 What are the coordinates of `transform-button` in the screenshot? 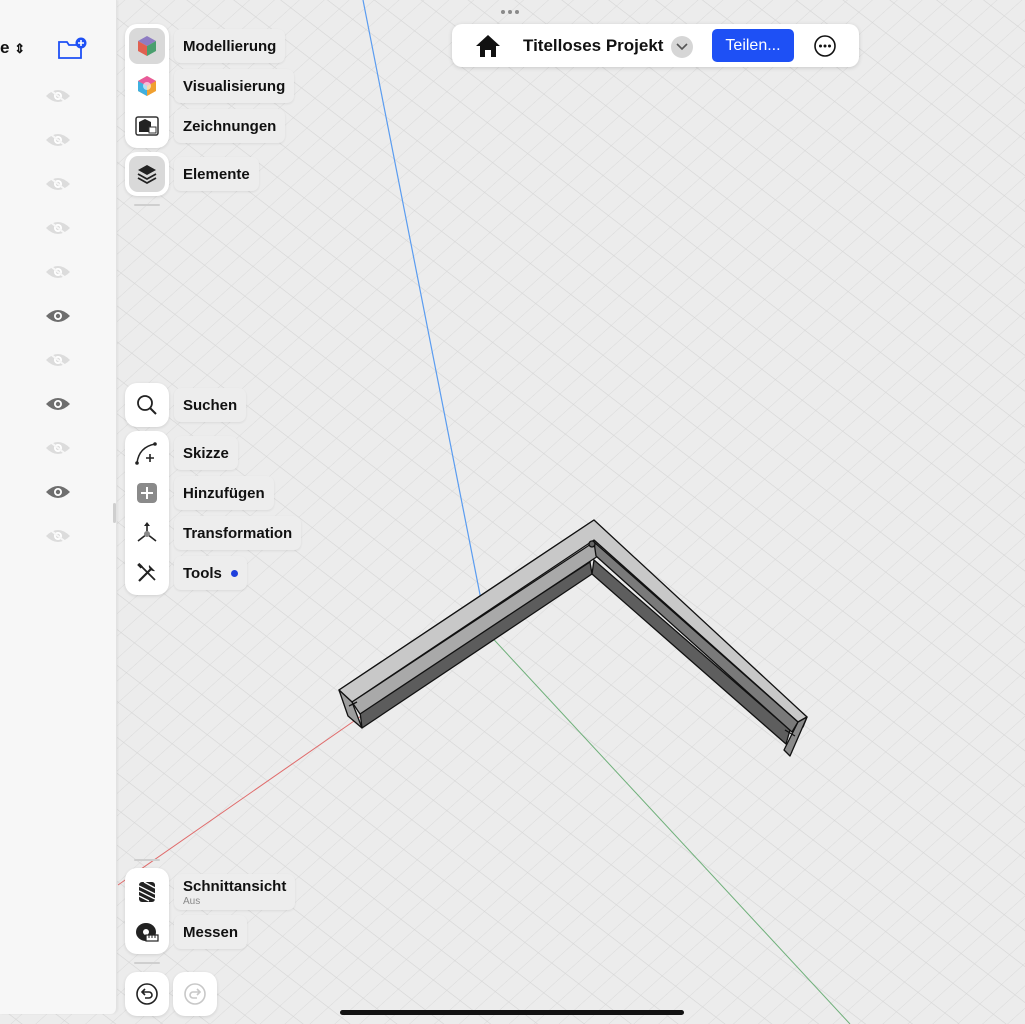 It's located at (147, 533).